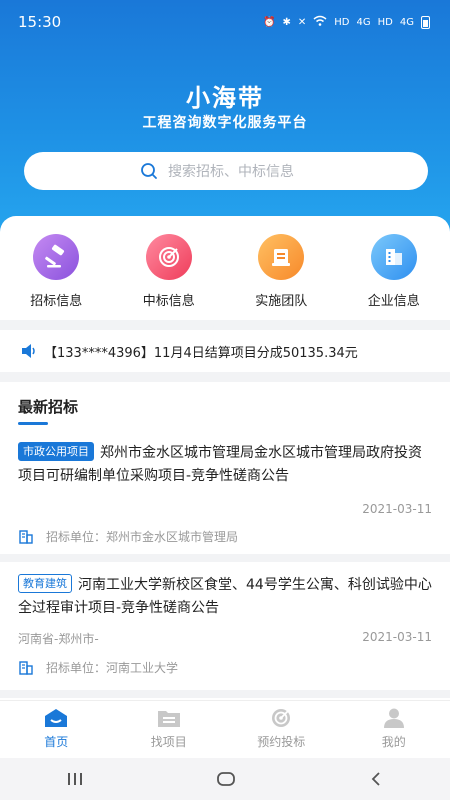 The height and width of the screenshot is (800, 450). I want to click on status-time: 15:30, so click(40, 22).